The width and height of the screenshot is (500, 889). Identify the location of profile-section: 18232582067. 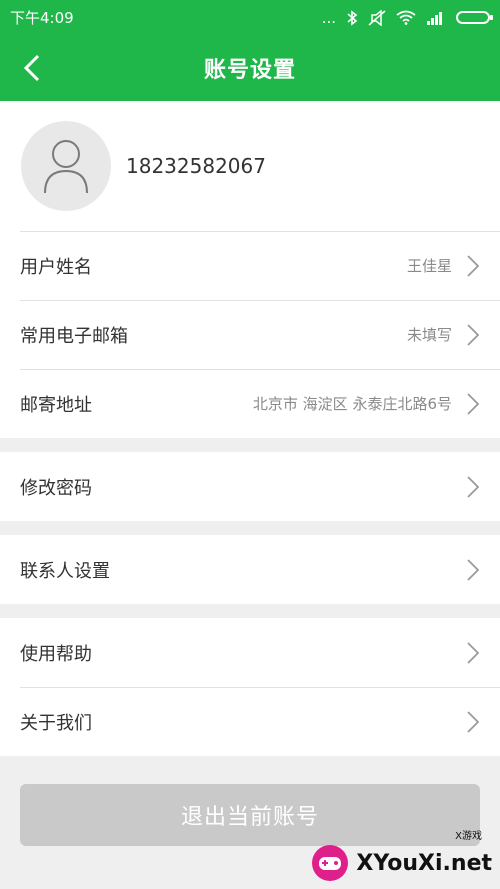
(250, 166).